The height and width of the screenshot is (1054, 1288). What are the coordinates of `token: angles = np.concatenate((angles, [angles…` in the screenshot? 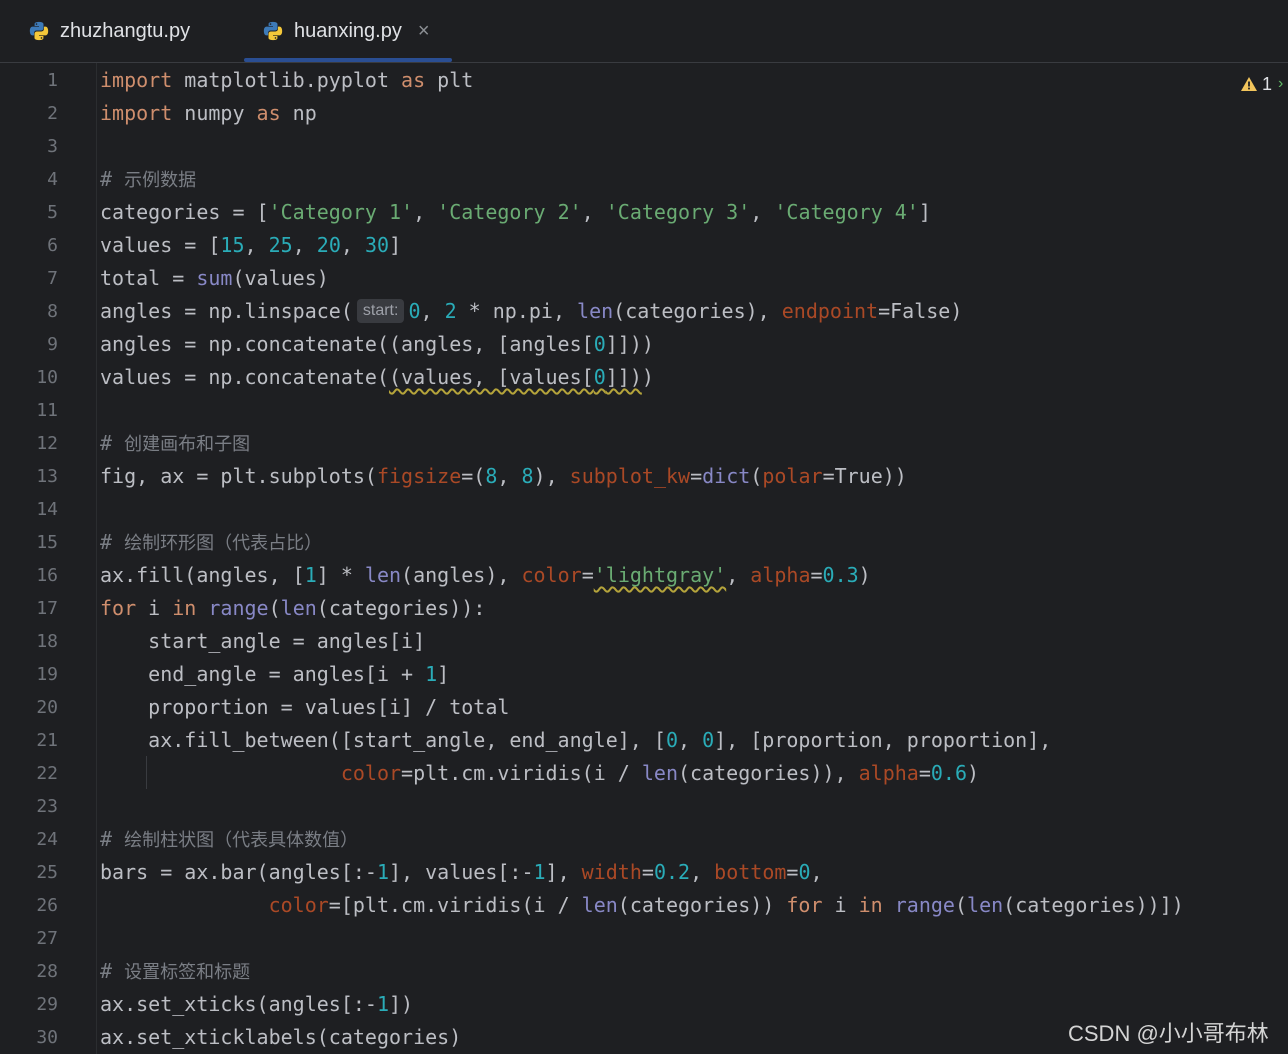 It's located at (347, 344).